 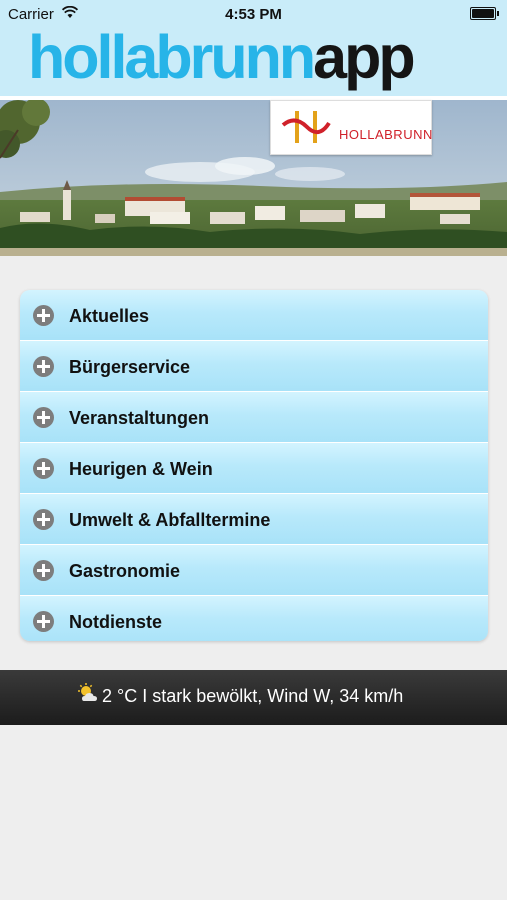 I want to click on battery-icon, so click(x=484, y=13).